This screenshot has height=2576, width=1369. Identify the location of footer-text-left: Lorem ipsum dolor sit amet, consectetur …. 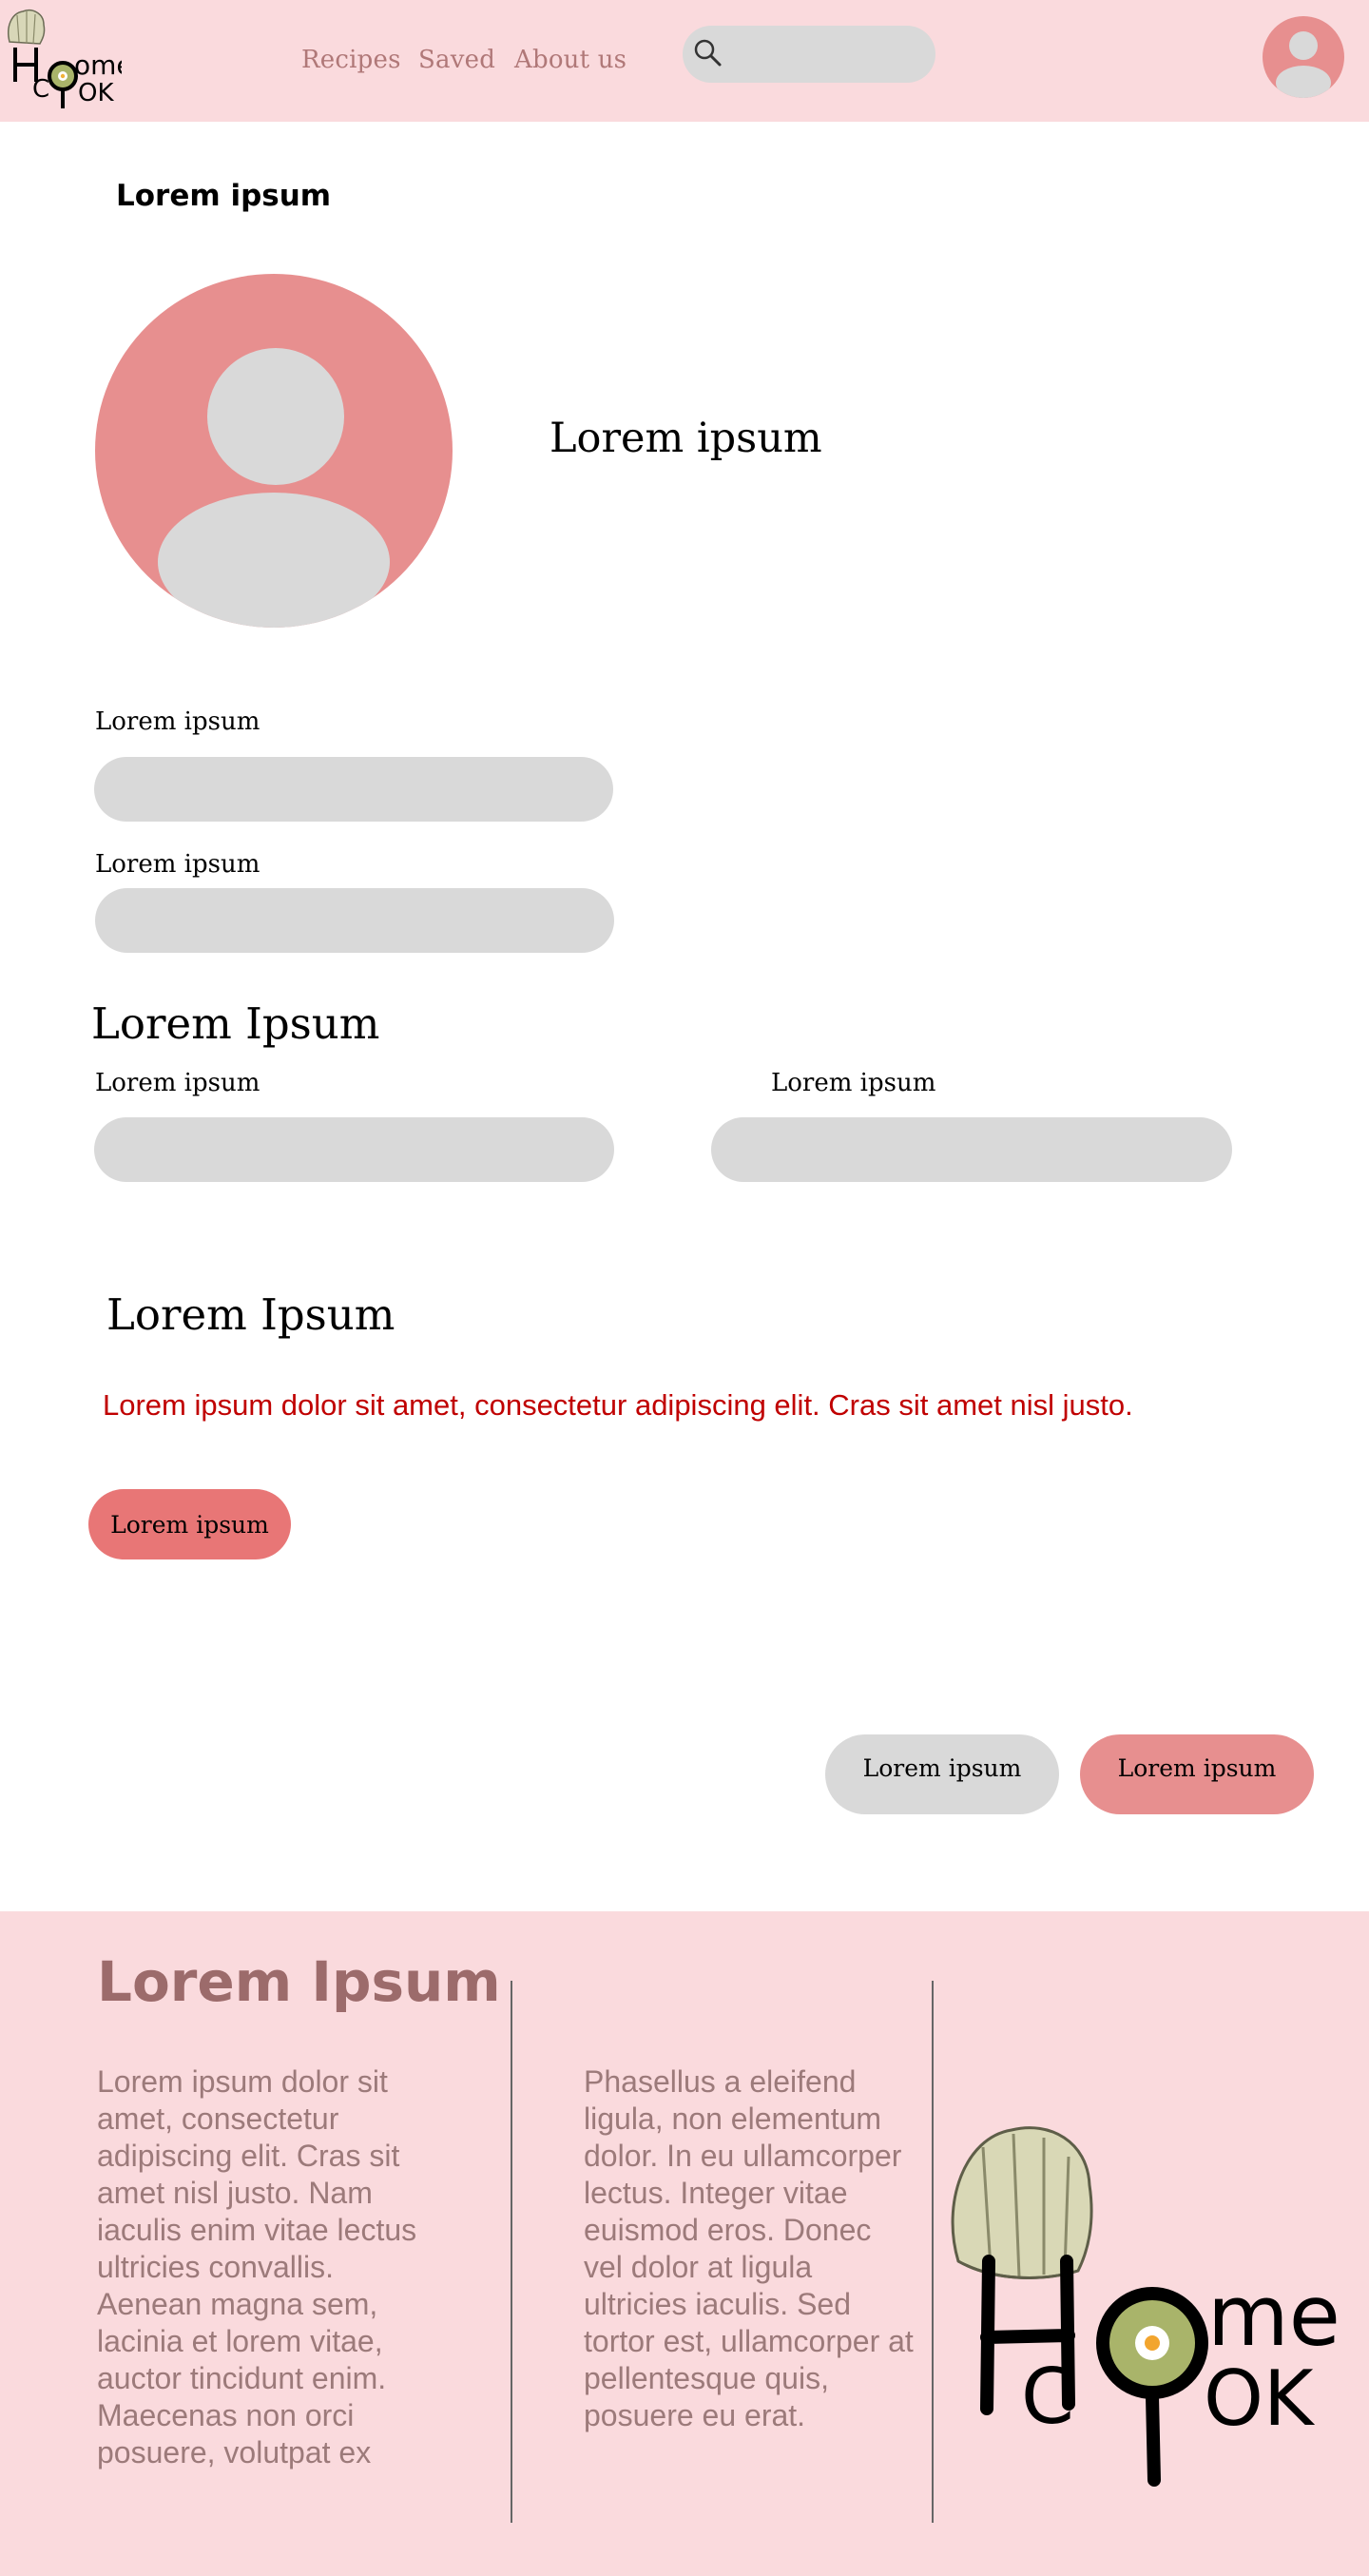
(257, 2266).